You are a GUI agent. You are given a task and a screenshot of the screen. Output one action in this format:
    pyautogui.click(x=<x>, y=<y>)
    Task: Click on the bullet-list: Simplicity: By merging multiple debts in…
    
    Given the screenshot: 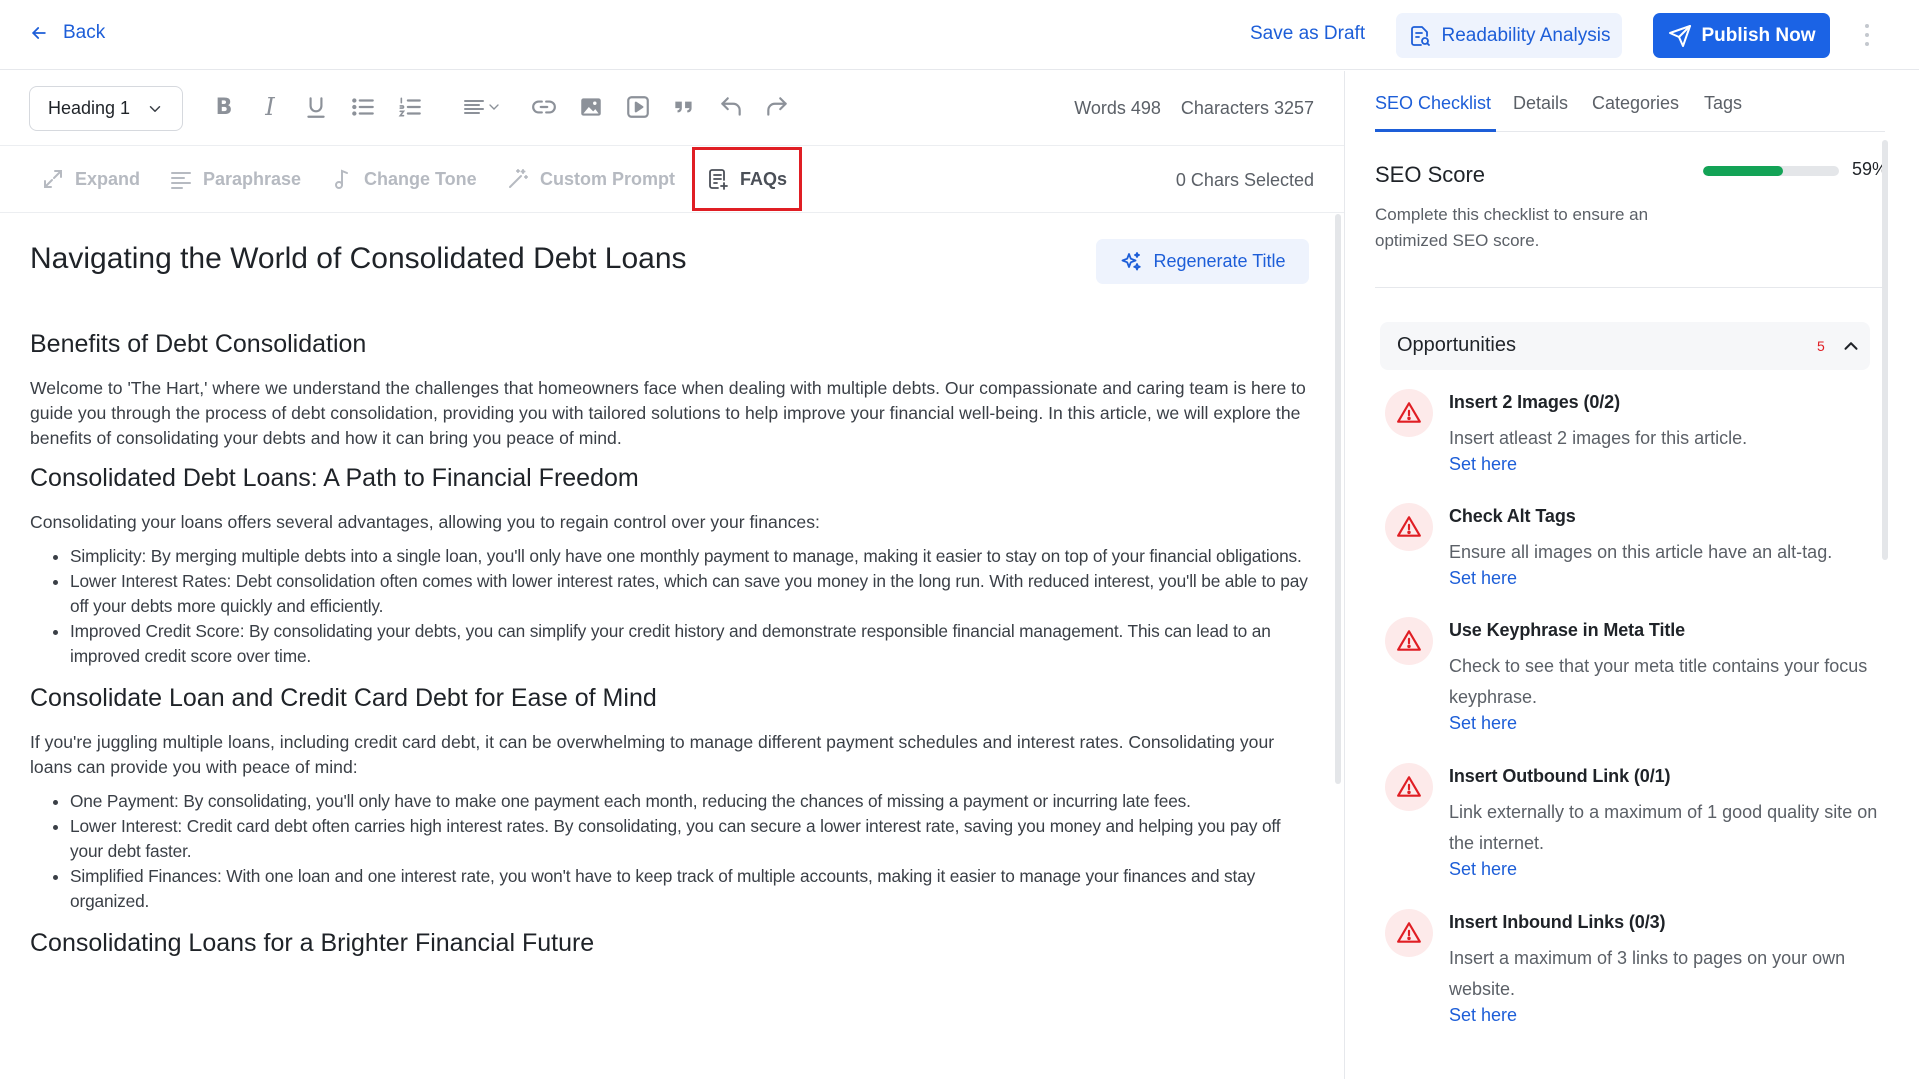 What is the action you would take?
    pyautogui.click(x=670, y=606)
    